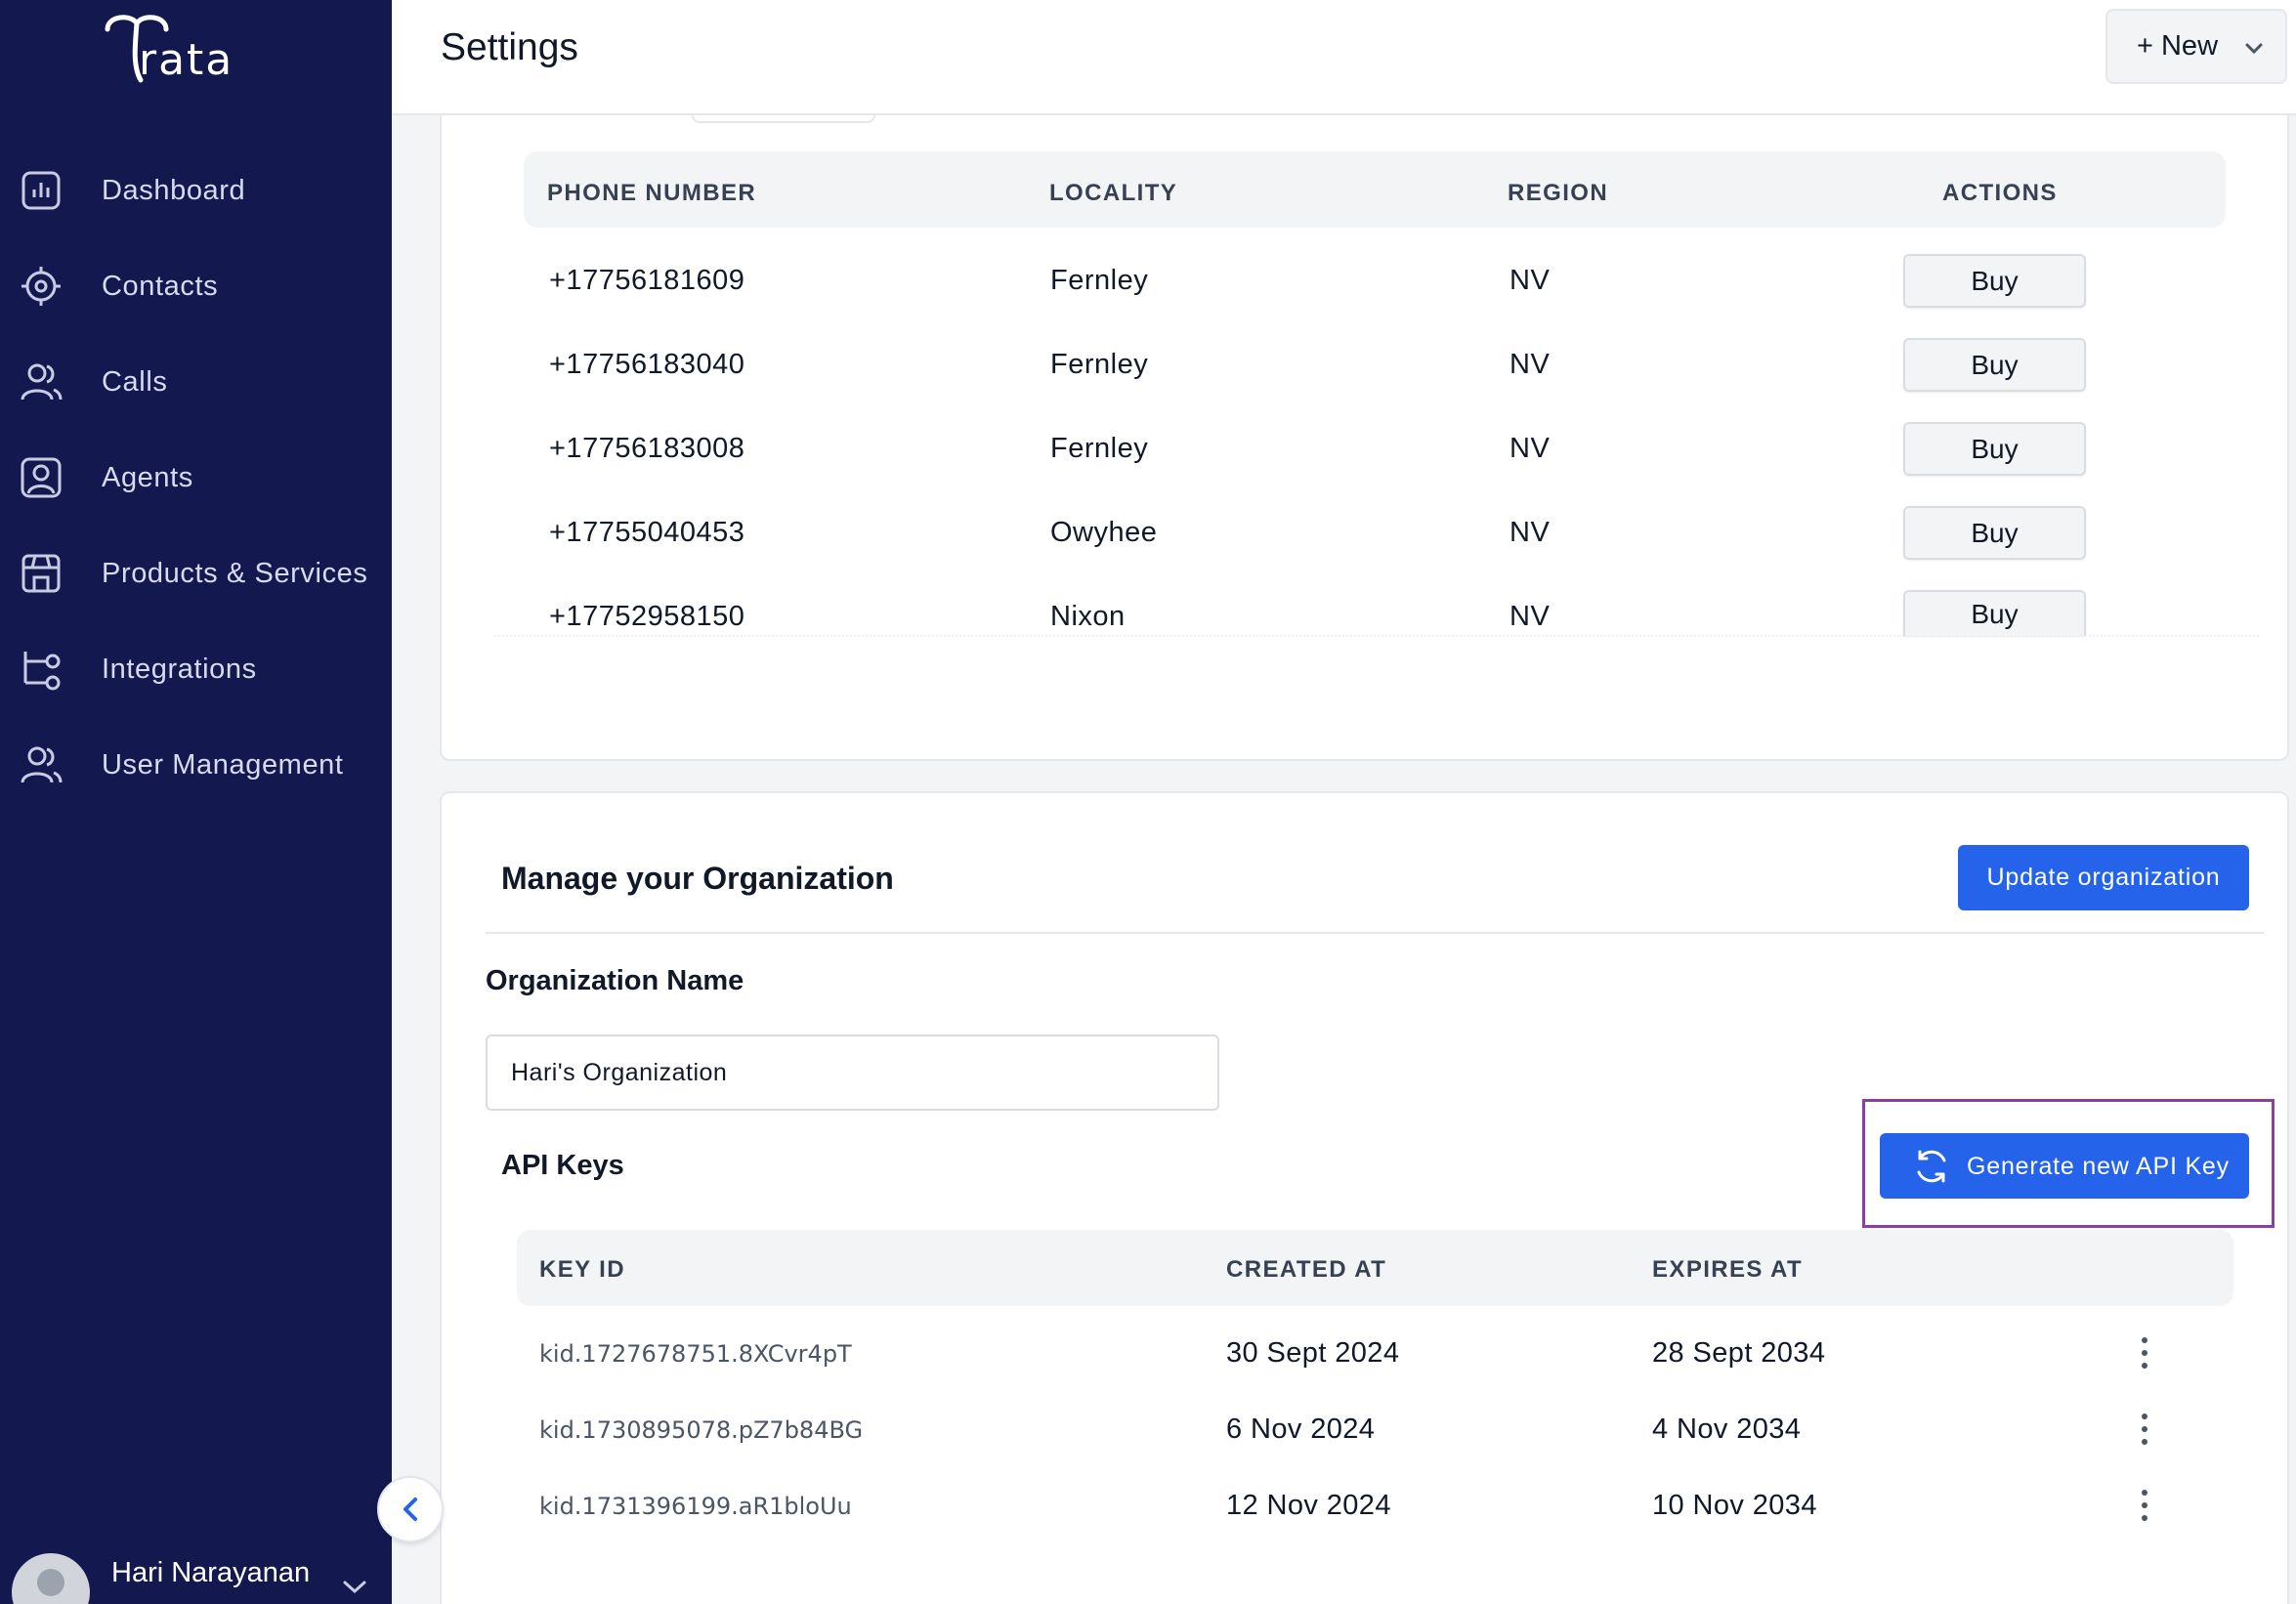  I want to click on phone-number: +17756183008, so click(647, 448).